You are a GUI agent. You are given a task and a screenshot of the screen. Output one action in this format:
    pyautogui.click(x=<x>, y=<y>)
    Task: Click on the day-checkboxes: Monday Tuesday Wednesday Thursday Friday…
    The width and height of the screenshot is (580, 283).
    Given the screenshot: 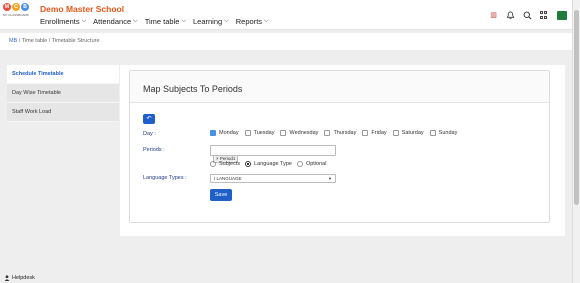 What is the action you would take?
    pyautogui.click(x=336, y=133)
    